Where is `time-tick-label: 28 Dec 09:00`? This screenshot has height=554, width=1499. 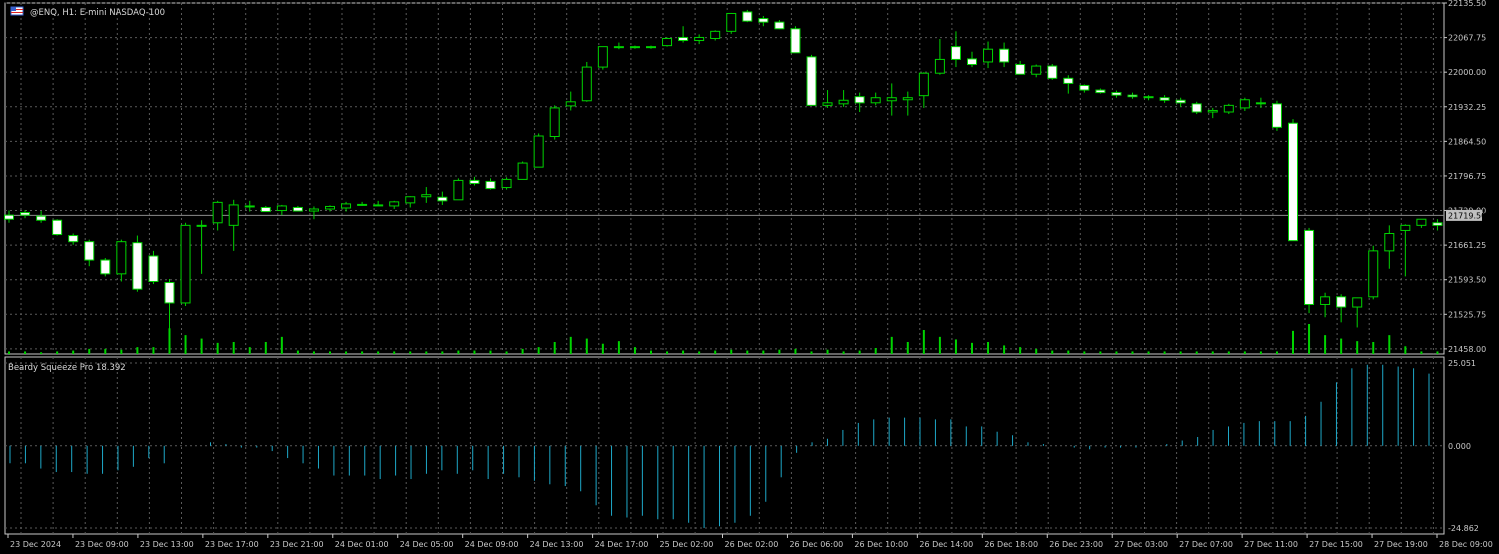 time-tick-label: 28 Dec 09:00 is located at coordinates (1466, 544).